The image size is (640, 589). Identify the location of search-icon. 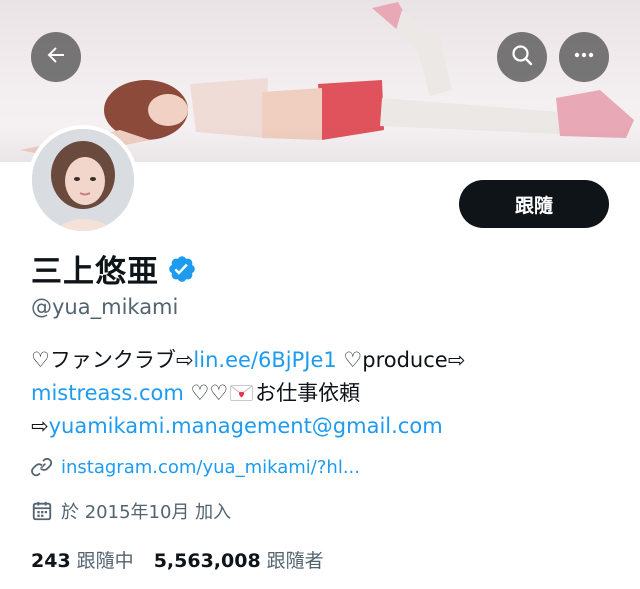
(522, 57).